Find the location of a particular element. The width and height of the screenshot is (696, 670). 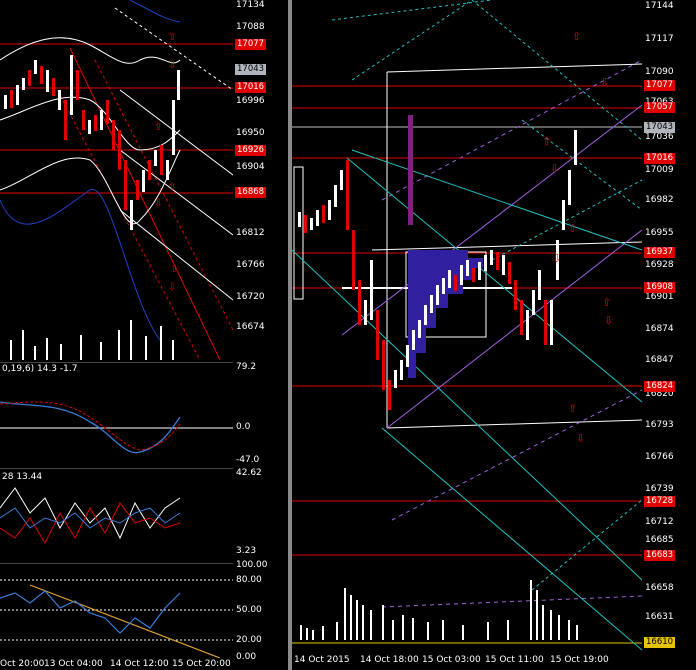

indicator2-tick: 3.23 is located at coordinates (246, 551).